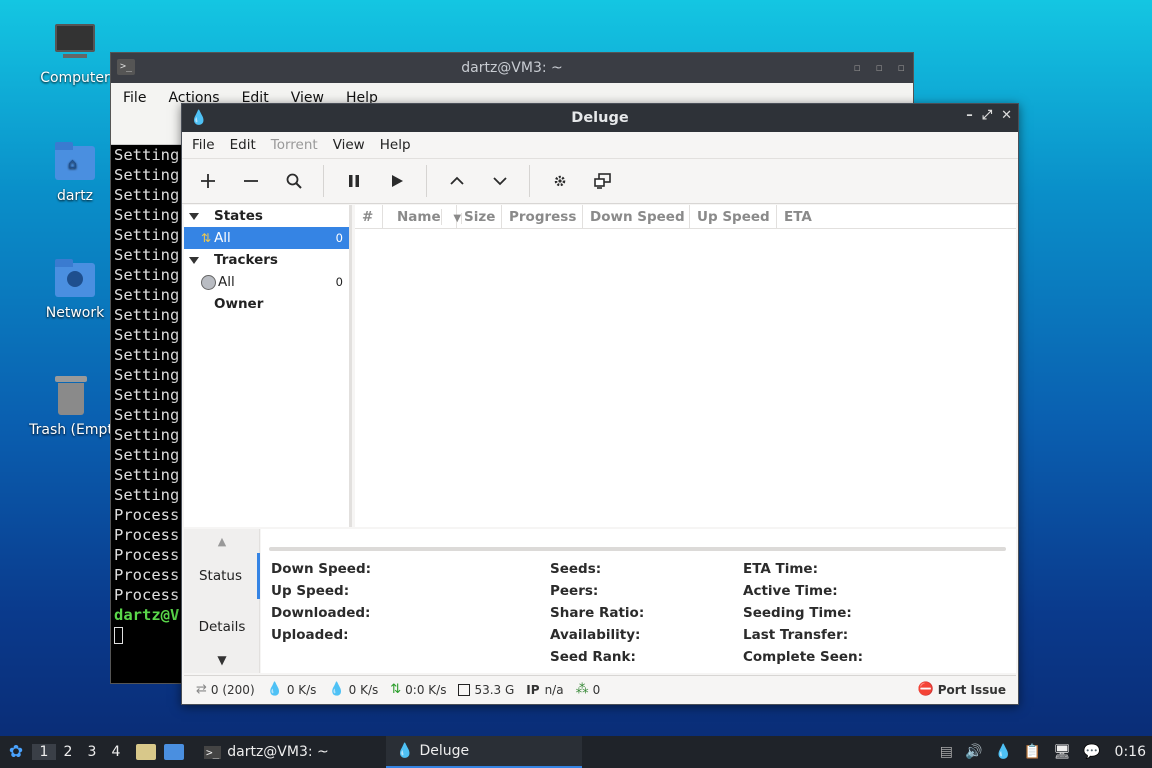 The width and height of the screenshot is (1152, 768). What do you see at coordinates (349, 145) in the screenshot?
I see `menu-view: View` at bounding box center [349, 145].